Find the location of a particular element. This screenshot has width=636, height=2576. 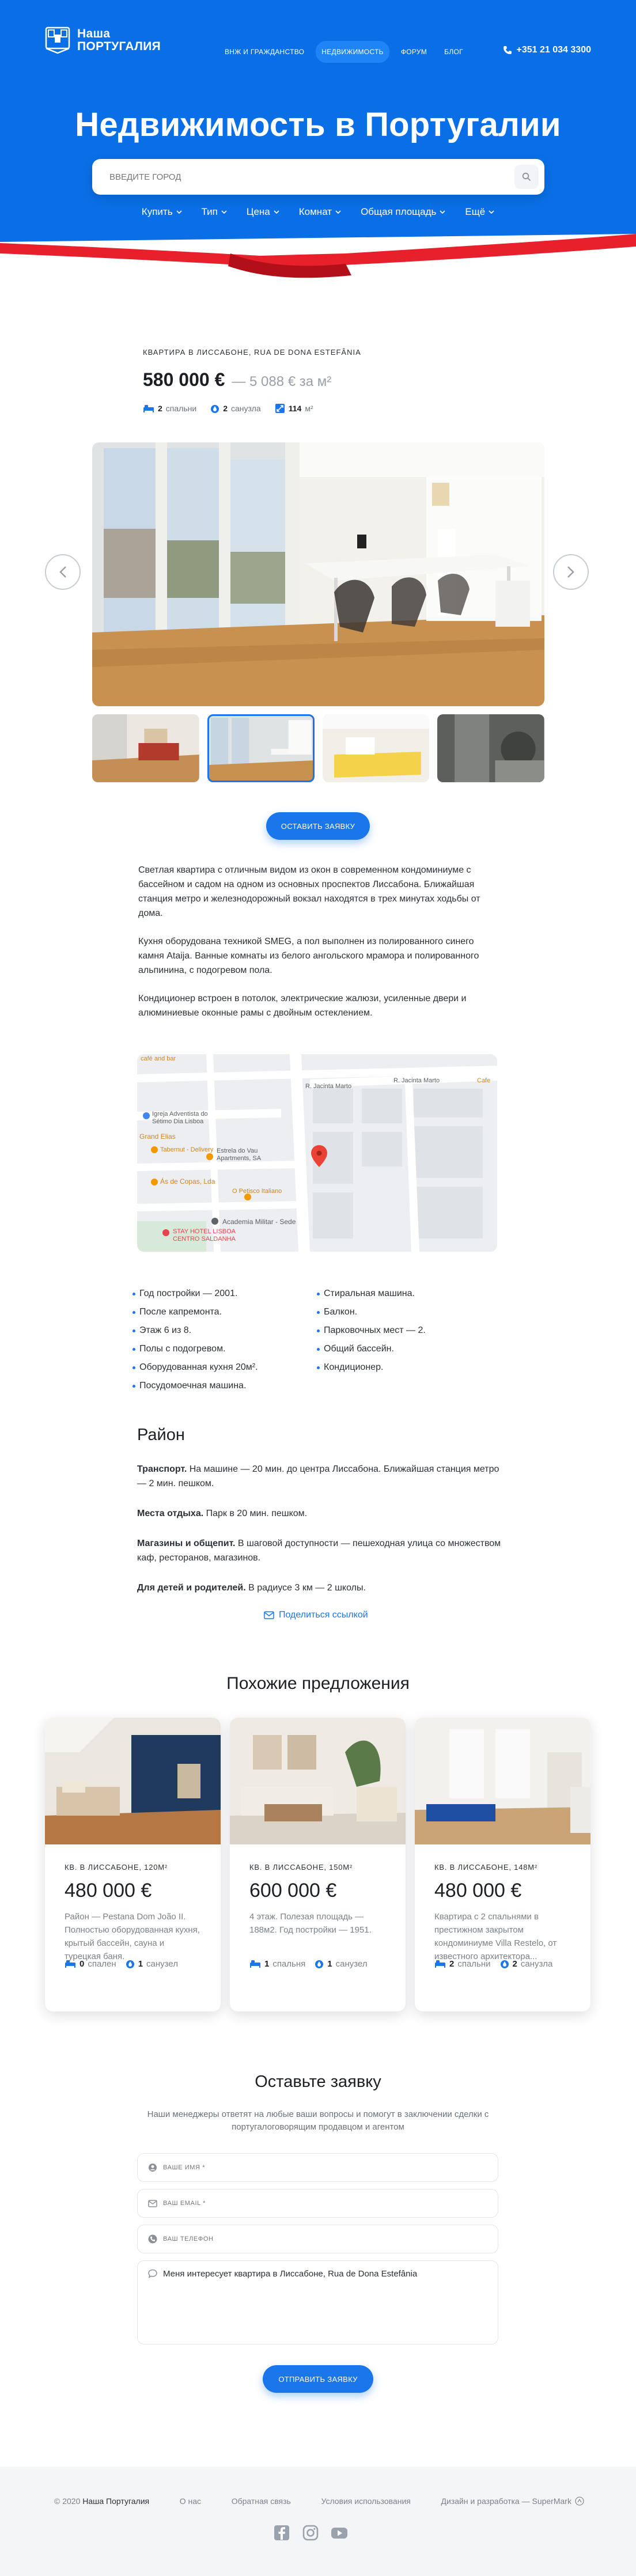

spec-area: 114 м² is located at coordinates (294, 408).